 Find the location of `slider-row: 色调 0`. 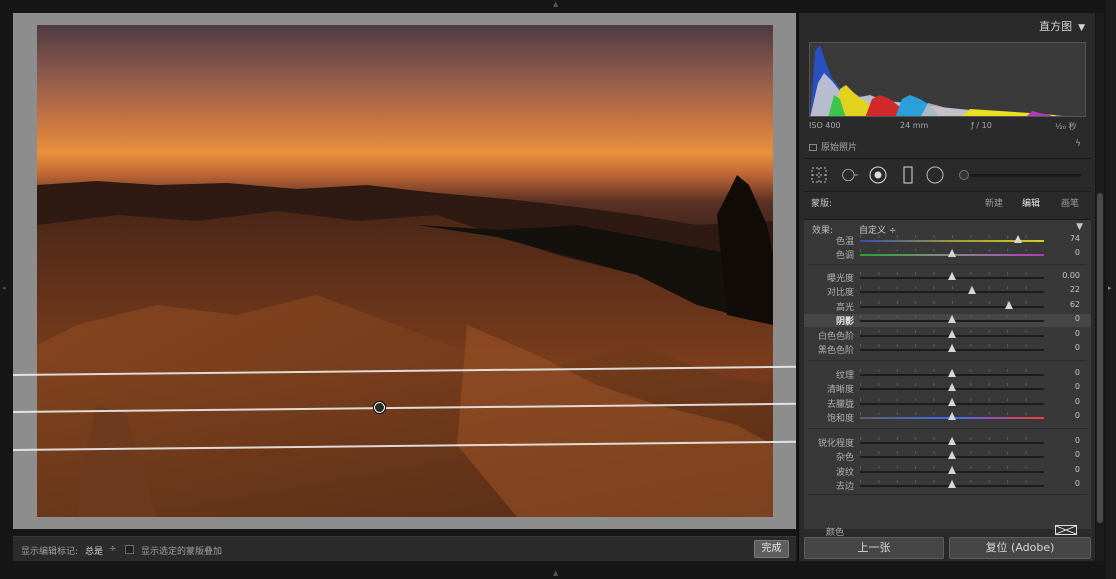

slider-row: 色调 0 is located at coordinates (947, 254).